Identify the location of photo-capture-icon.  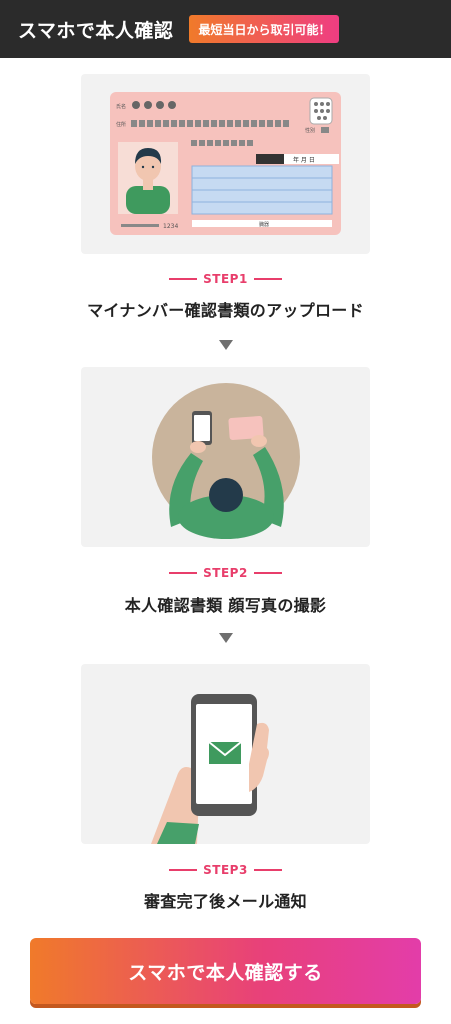
(226, 461).